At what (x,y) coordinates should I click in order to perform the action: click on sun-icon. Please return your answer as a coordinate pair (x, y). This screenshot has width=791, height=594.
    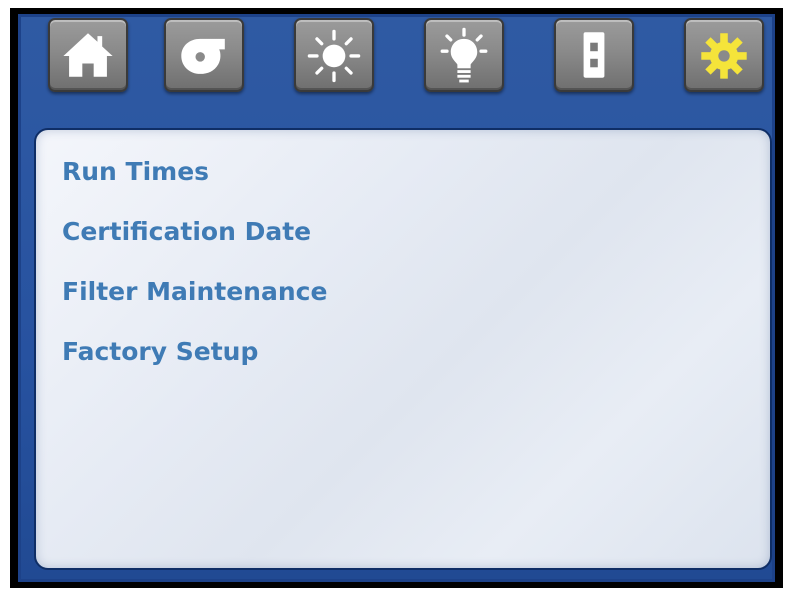
    Looking at the image, I should click on (334, 56).